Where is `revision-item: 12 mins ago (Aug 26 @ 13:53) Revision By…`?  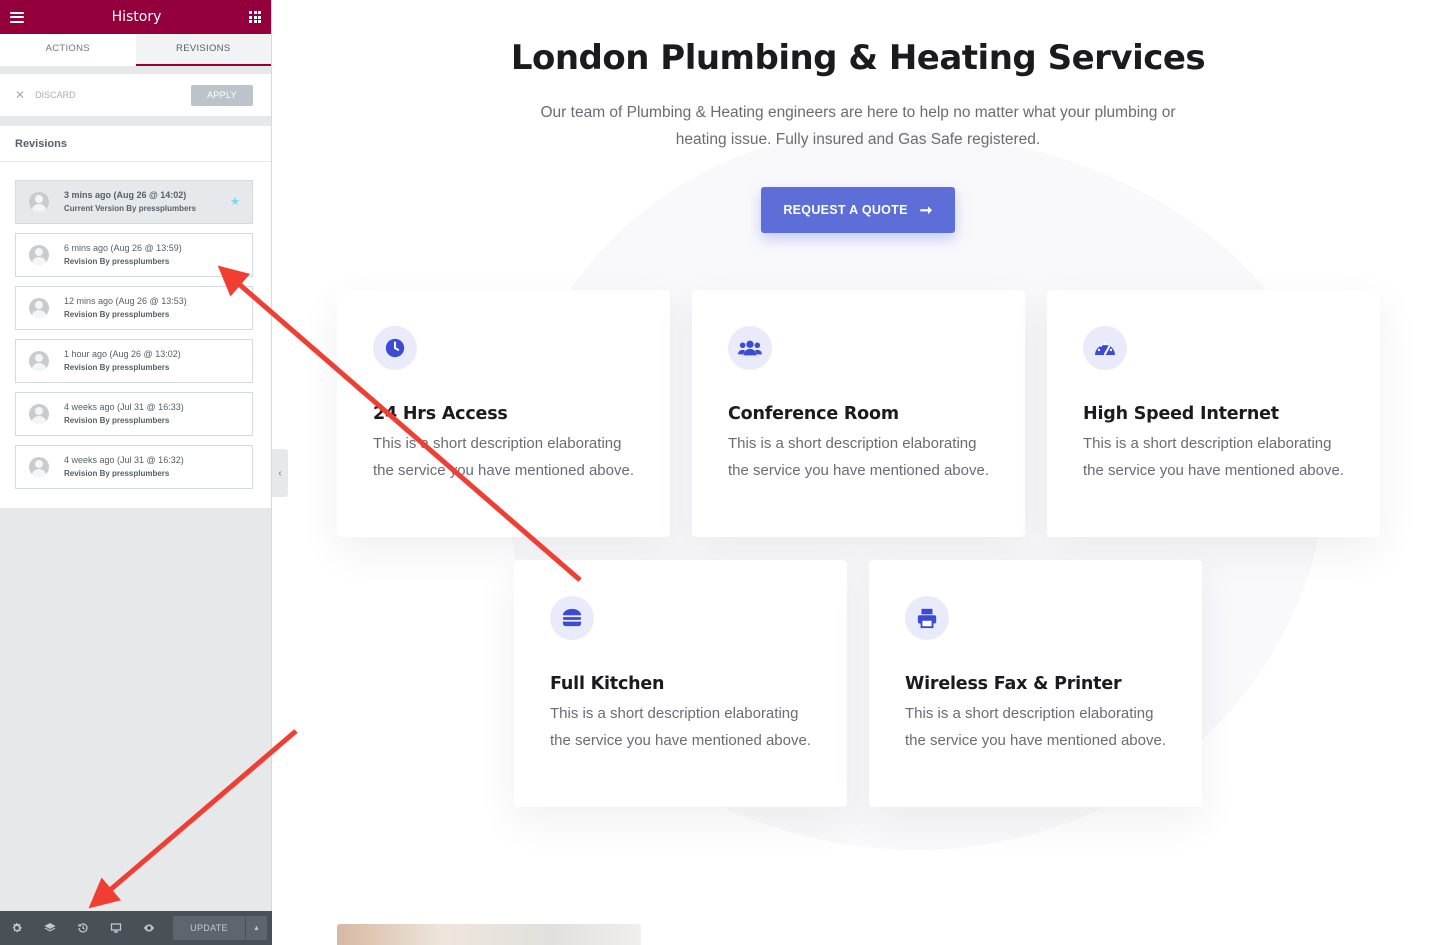
revision-item: 12 mins ago (Aug 26 @ 13:53) Revision By… is located at coordinates (134, 308).